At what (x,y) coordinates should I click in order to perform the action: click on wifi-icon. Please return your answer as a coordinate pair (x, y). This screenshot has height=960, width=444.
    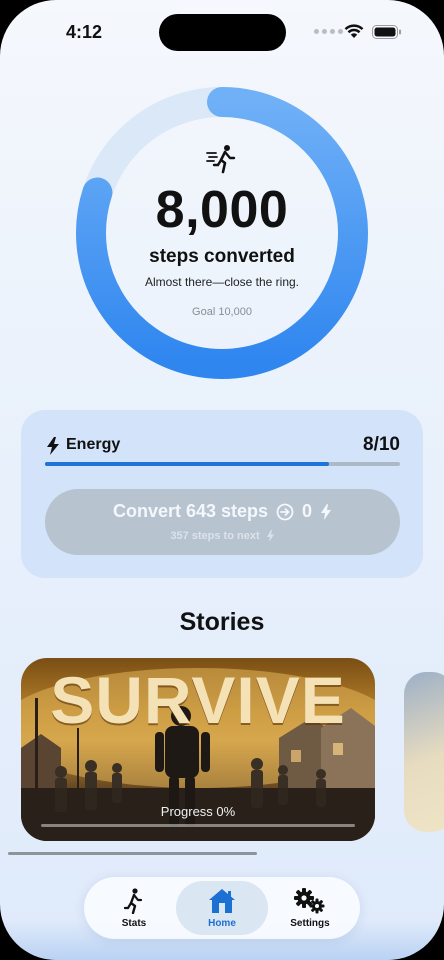
    Looking at the image, I should click on (354, 31).